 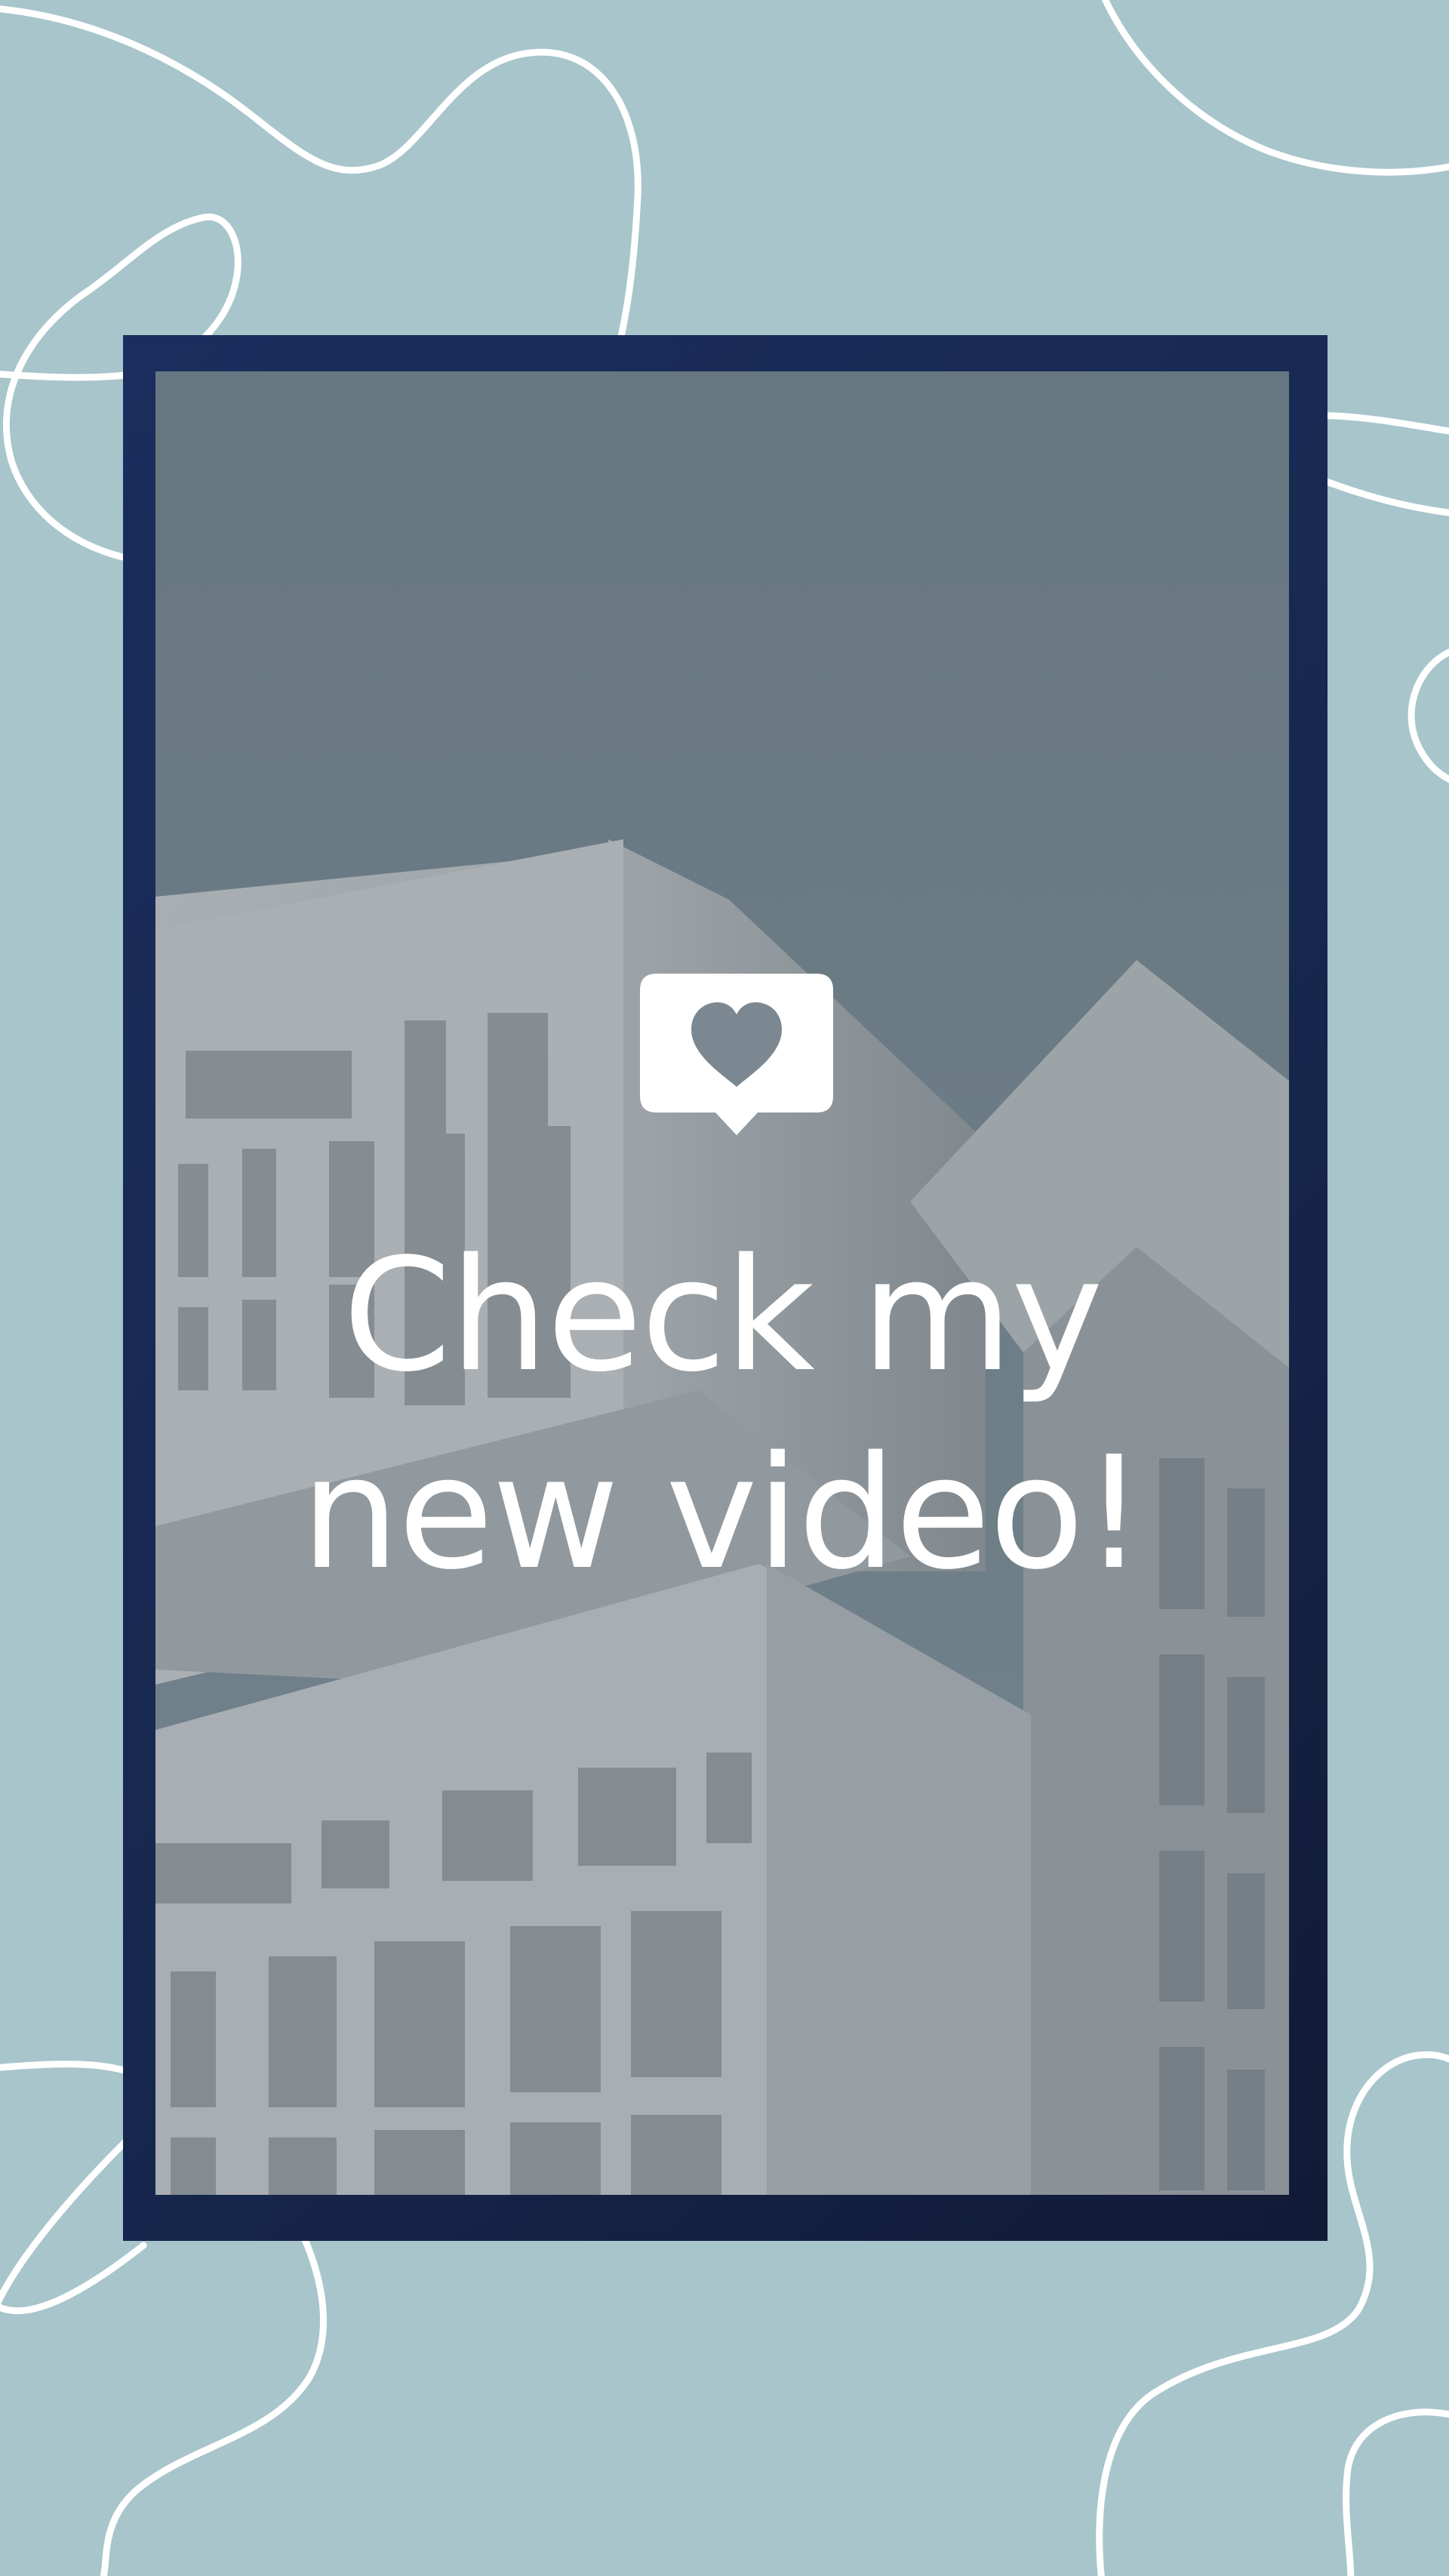 I want to click on headline: Check my new video!, so click(x=722, y=1414).